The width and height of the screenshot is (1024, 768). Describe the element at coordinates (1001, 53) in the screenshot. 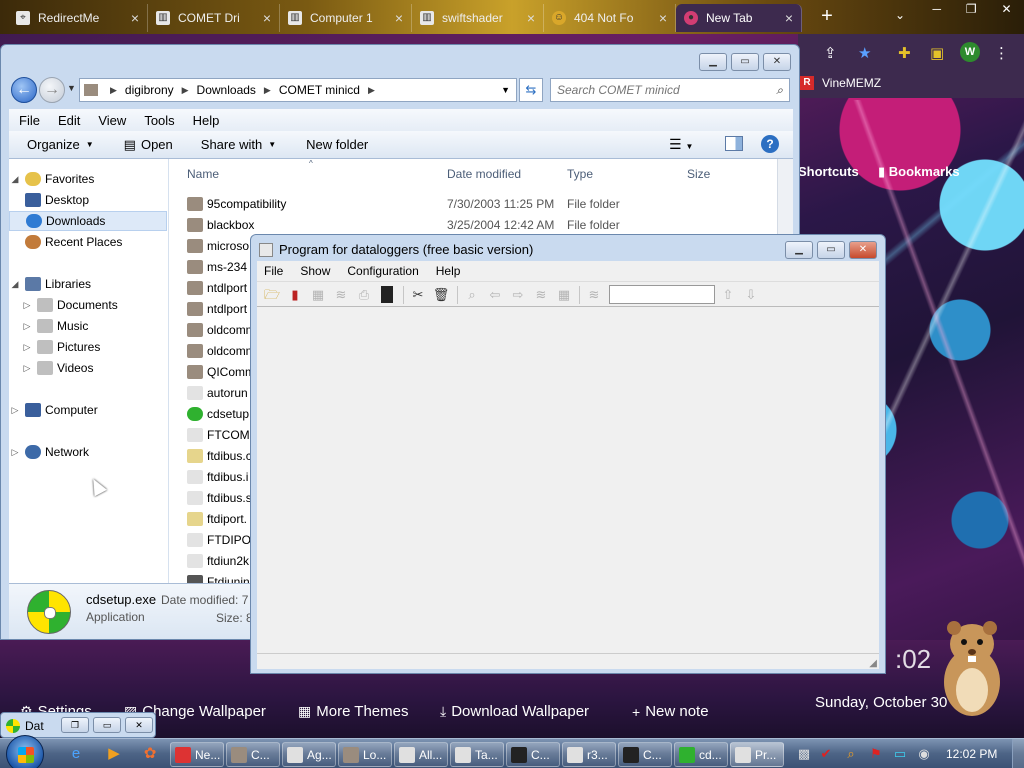

I see `menu-icon: ⋮` at that location.